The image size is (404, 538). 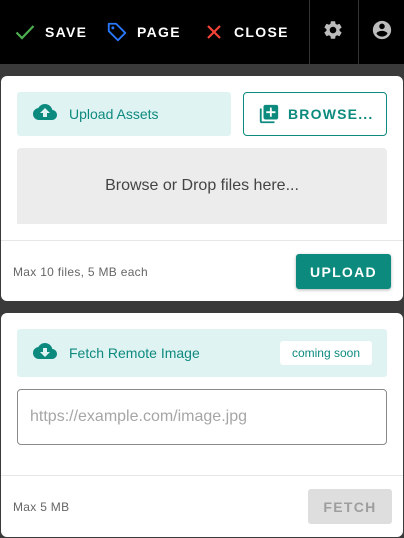 What do you see at coordinates (41, 507) in the screenshot?
I see `fetch-limit-note: Max 5 MB` at bounding box center [41, 507].